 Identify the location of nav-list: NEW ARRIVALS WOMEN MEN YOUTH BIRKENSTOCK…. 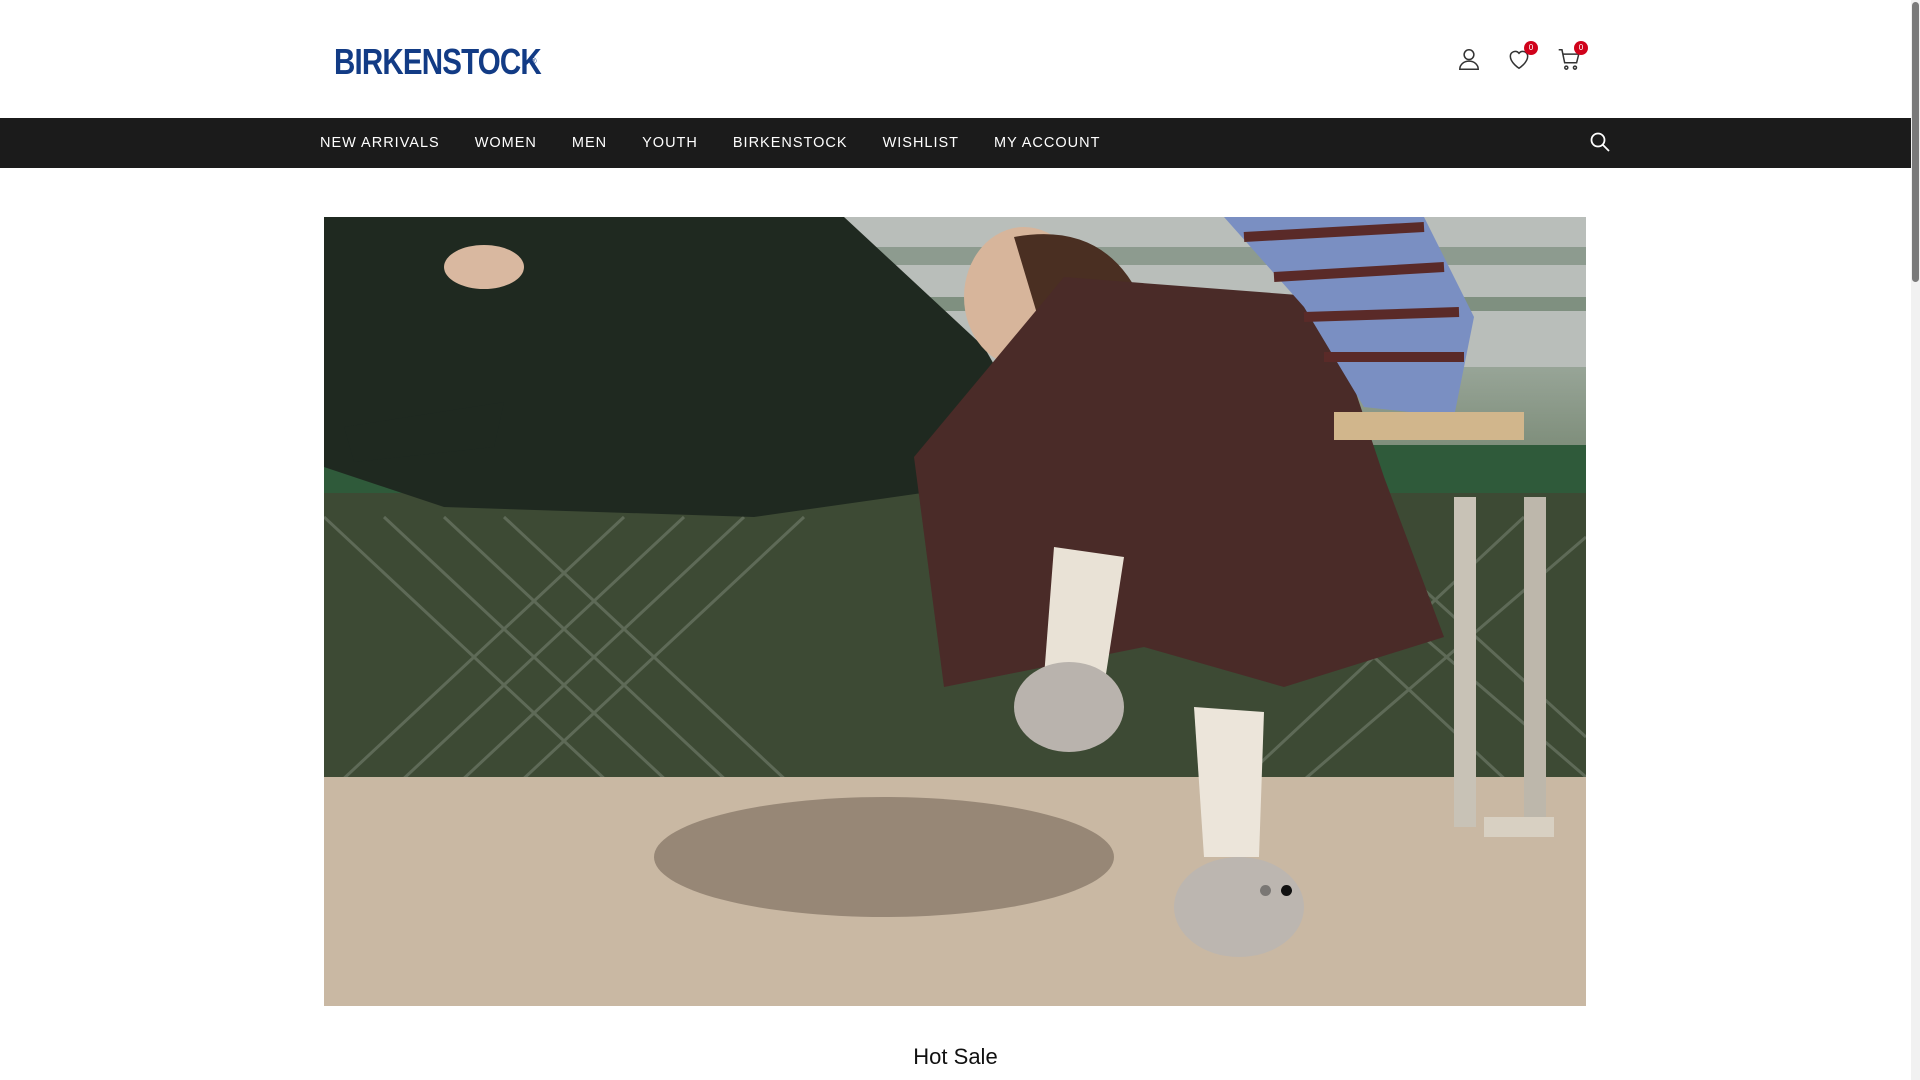
(727, 143).